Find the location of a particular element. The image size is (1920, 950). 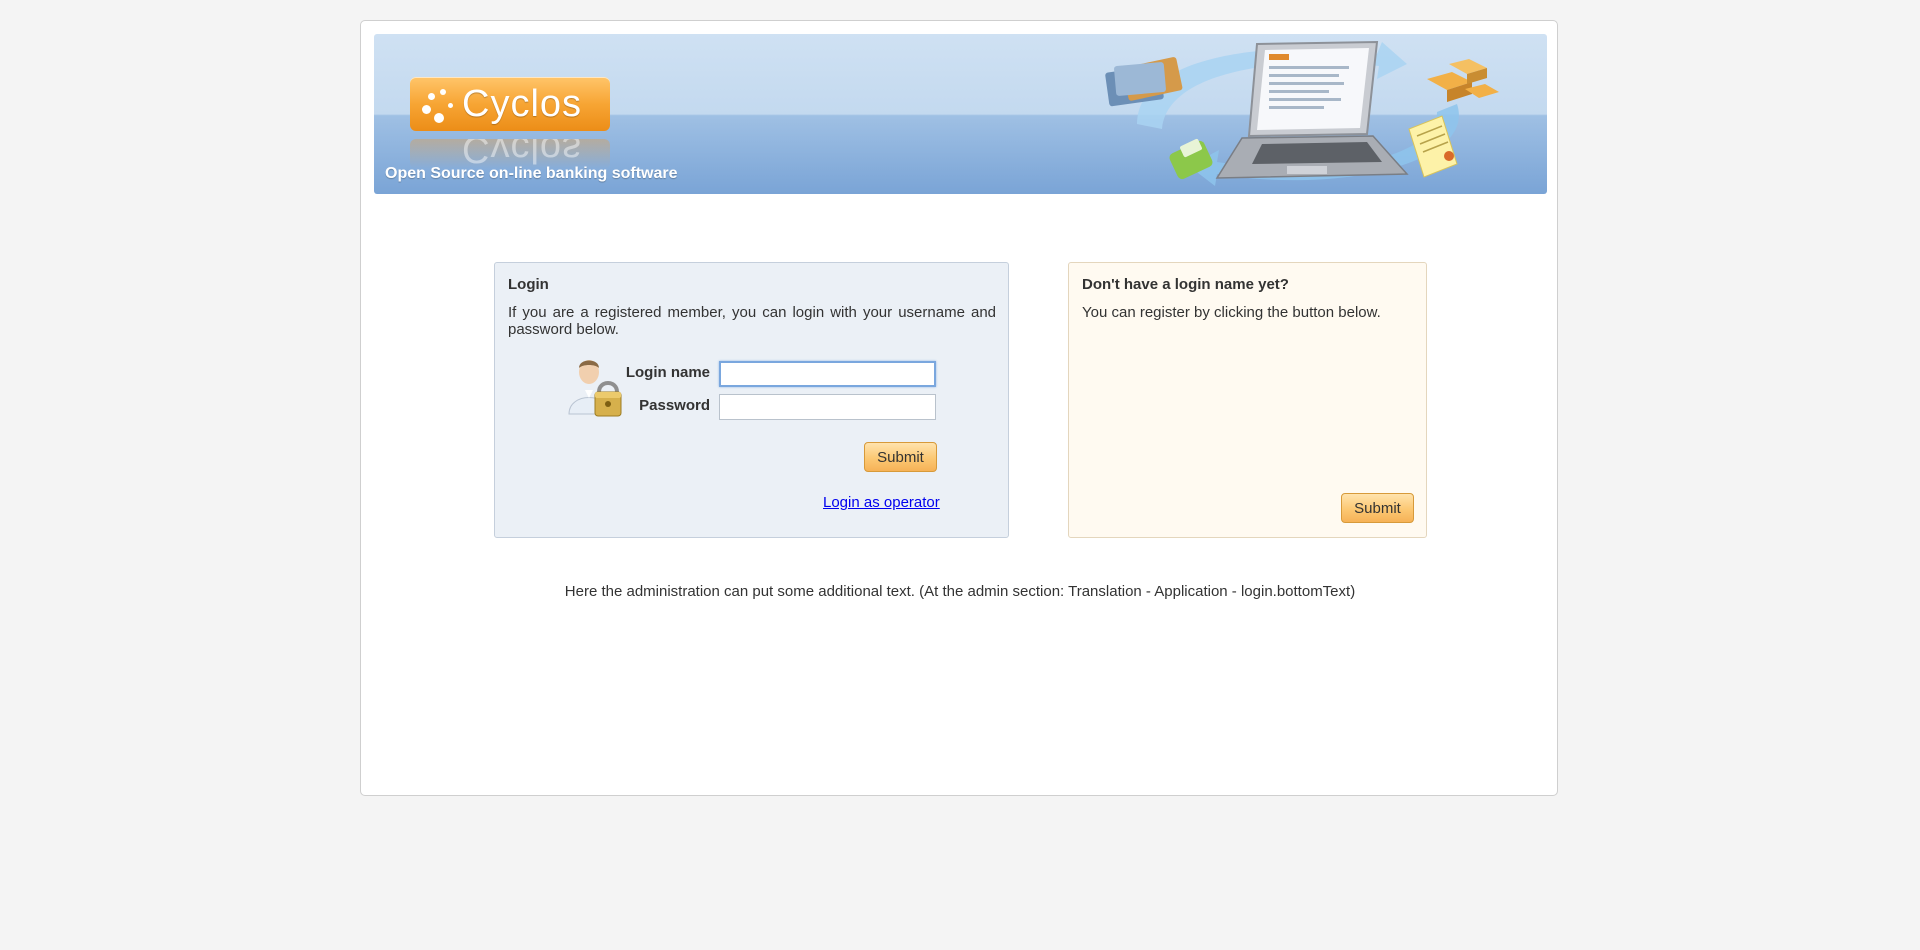

logo-text: Cyclos is located at coordinates (522, 104).